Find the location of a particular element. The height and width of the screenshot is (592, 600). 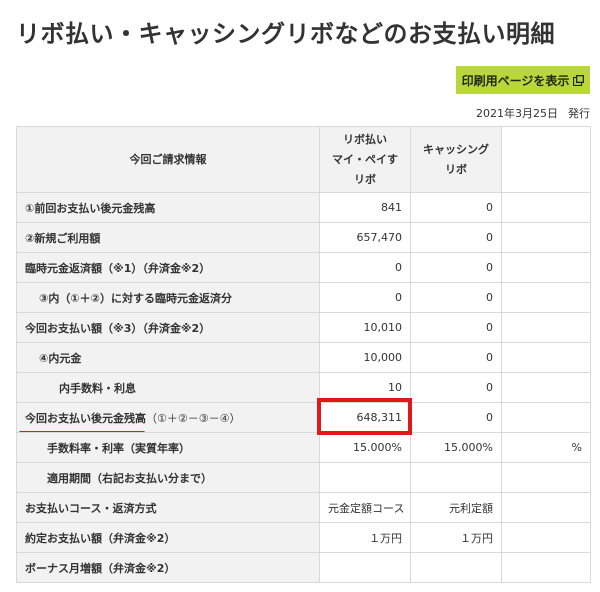

table-row: ①前回お支払い後元金残高 841 0 is located at coordinates (303, 207).